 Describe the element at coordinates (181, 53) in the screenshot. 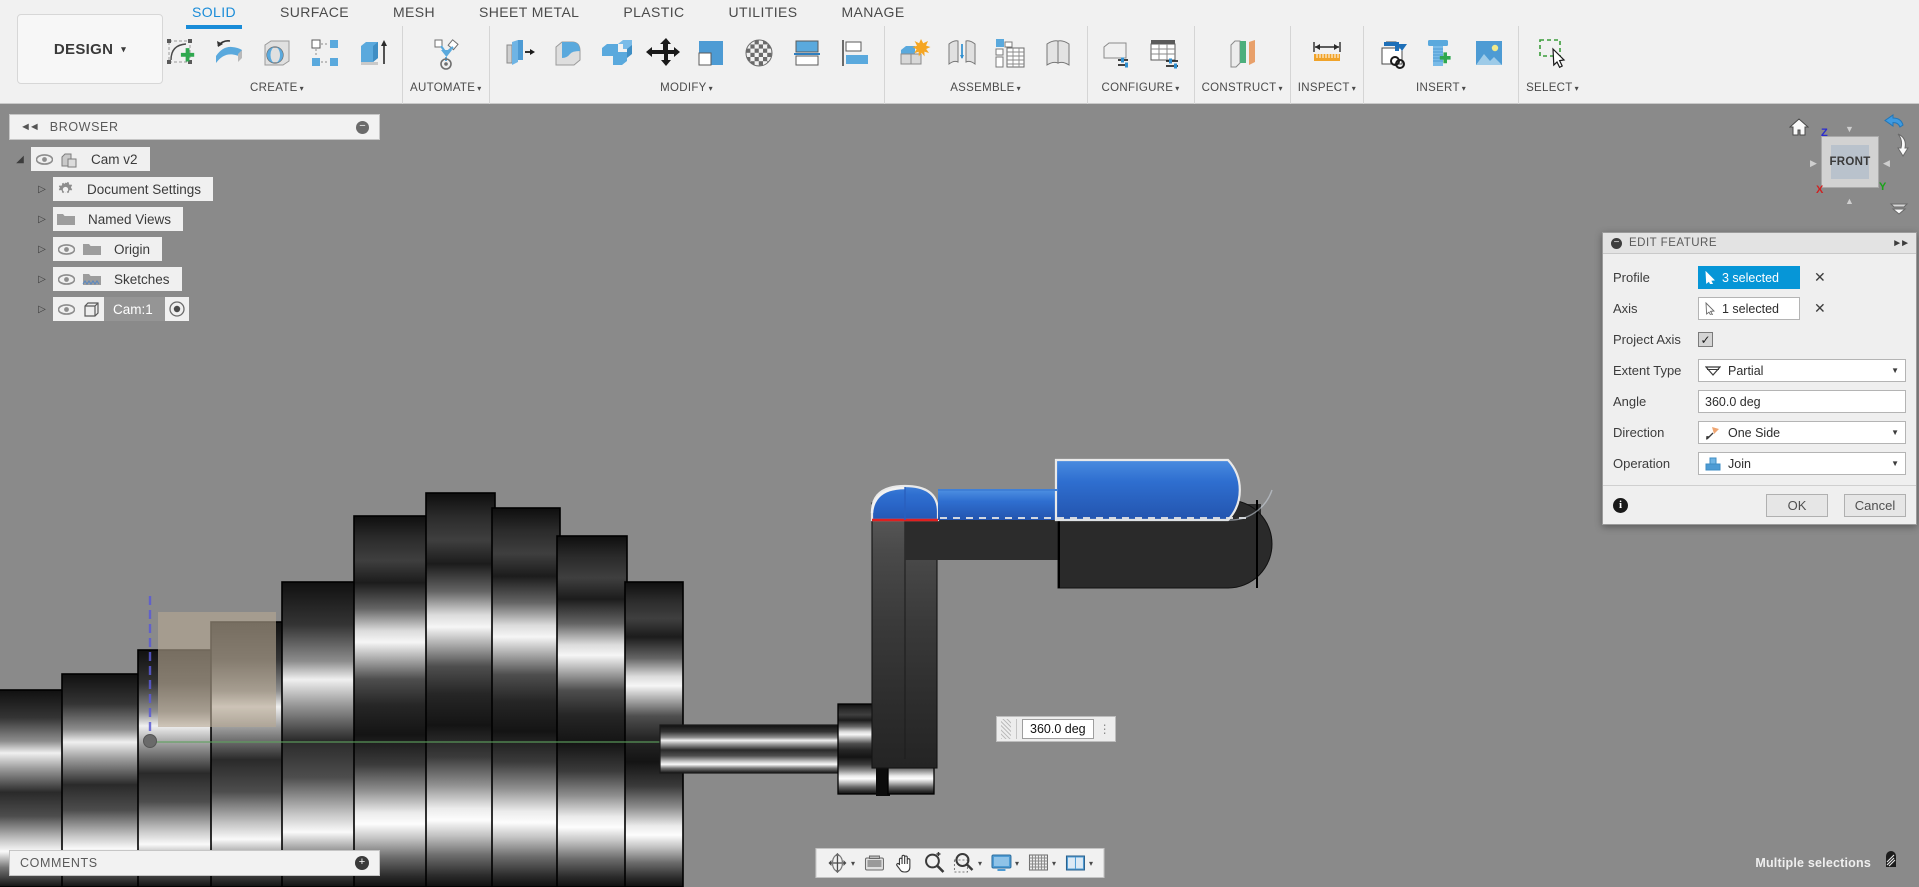

I see `create-sketch-button` at that location.